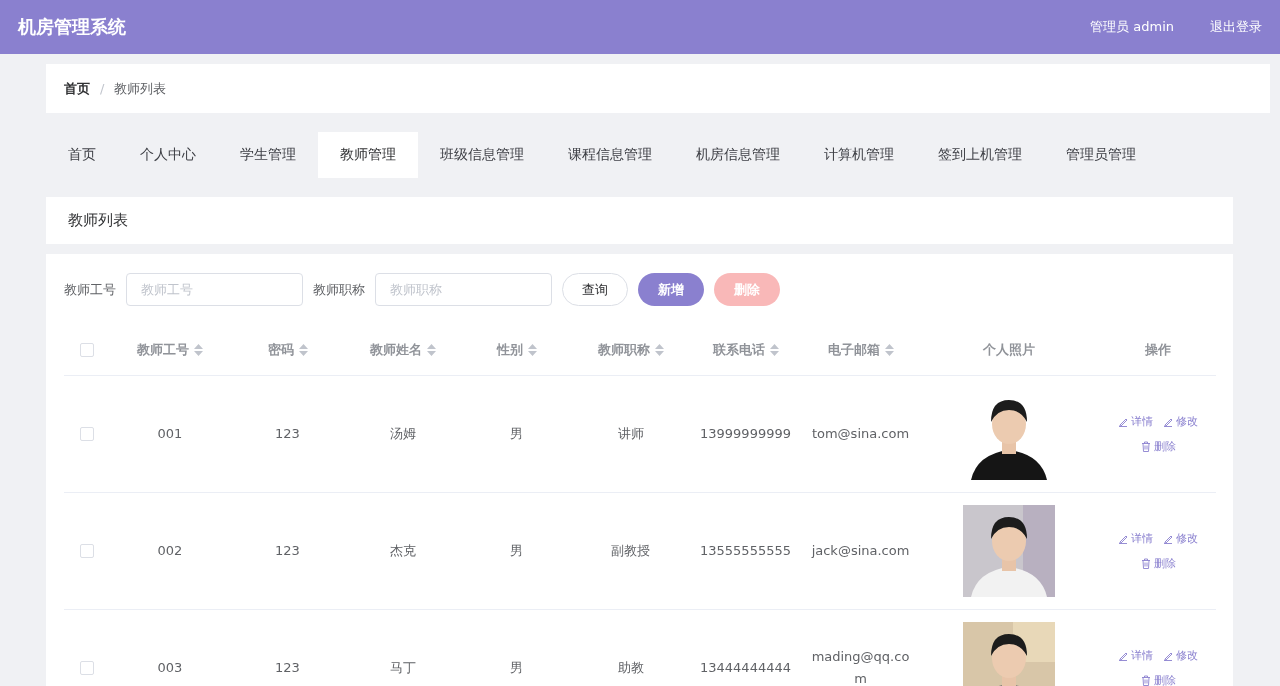  What do you see at coordinates (860, 666) in the screenshot?
I see `table-cell-text: mading@qq.com` at bounding box center [860, 666].